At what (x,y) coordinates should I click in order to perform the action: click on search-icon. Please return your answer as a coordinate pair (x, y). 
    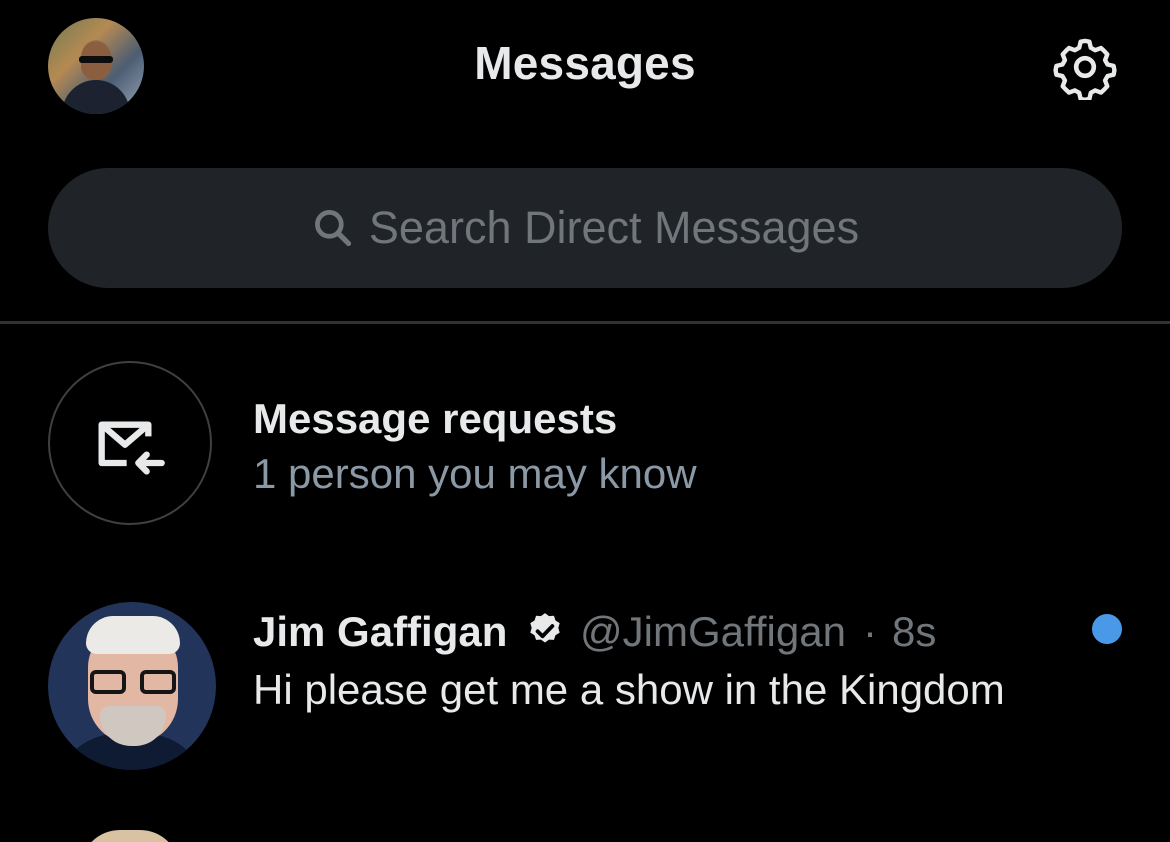
    Looking at the image, I should click on (333, 228).